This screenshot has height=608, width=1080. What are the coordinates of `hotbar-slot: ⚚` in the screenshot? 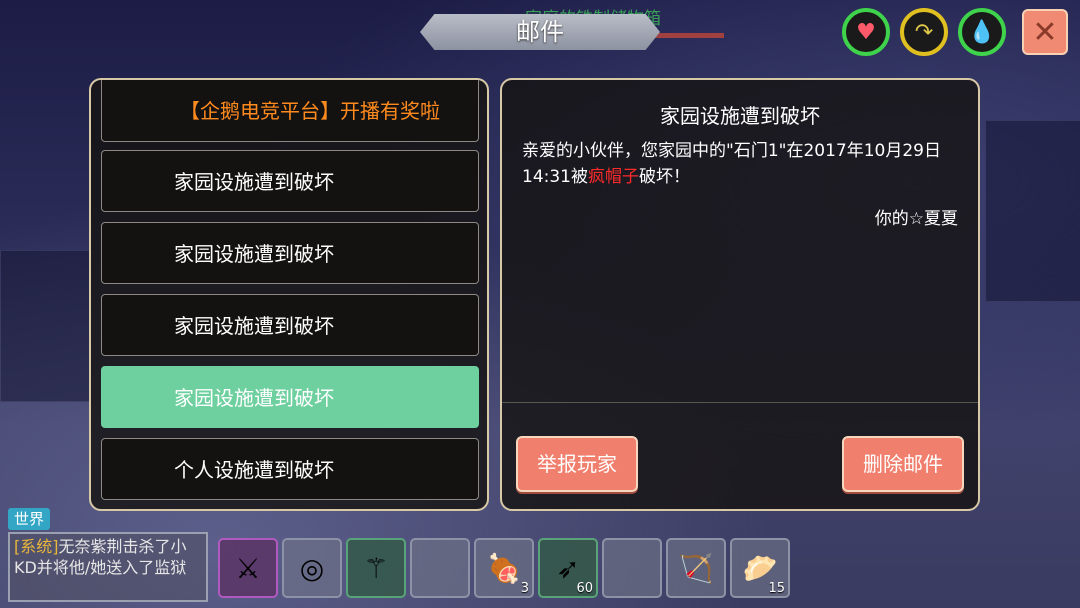 It's located at (376, 568).